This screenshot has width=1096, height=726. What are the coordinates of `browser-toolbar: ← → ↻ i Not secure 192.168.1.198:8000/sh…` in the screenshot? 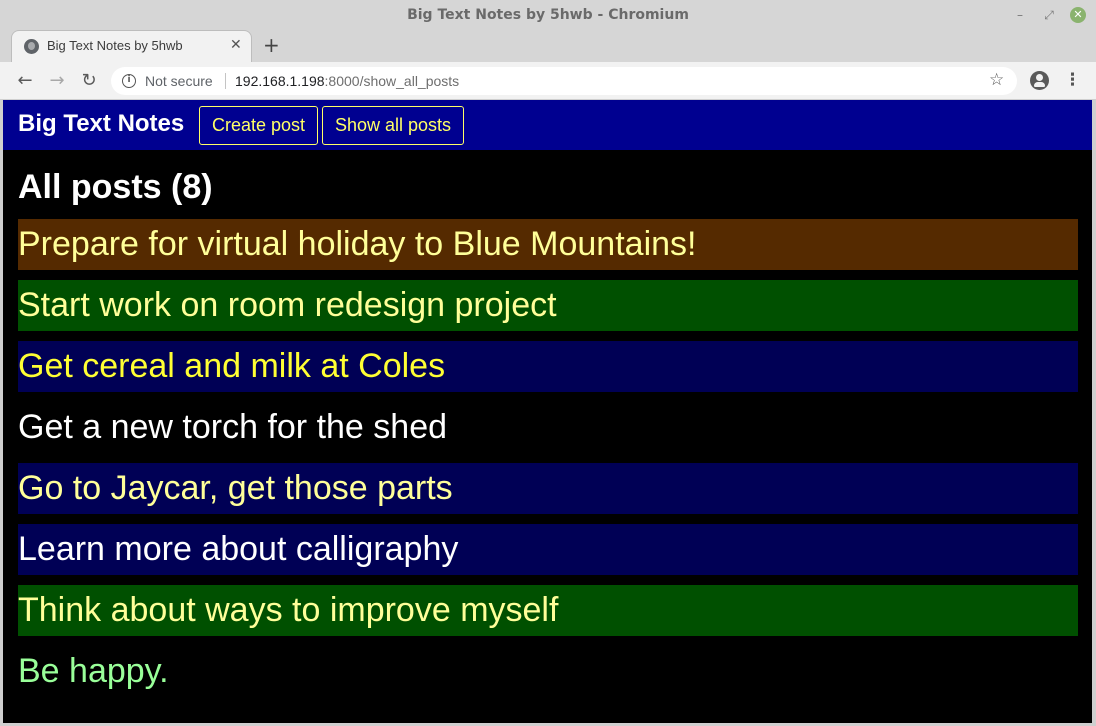 It's located at (548, 81).